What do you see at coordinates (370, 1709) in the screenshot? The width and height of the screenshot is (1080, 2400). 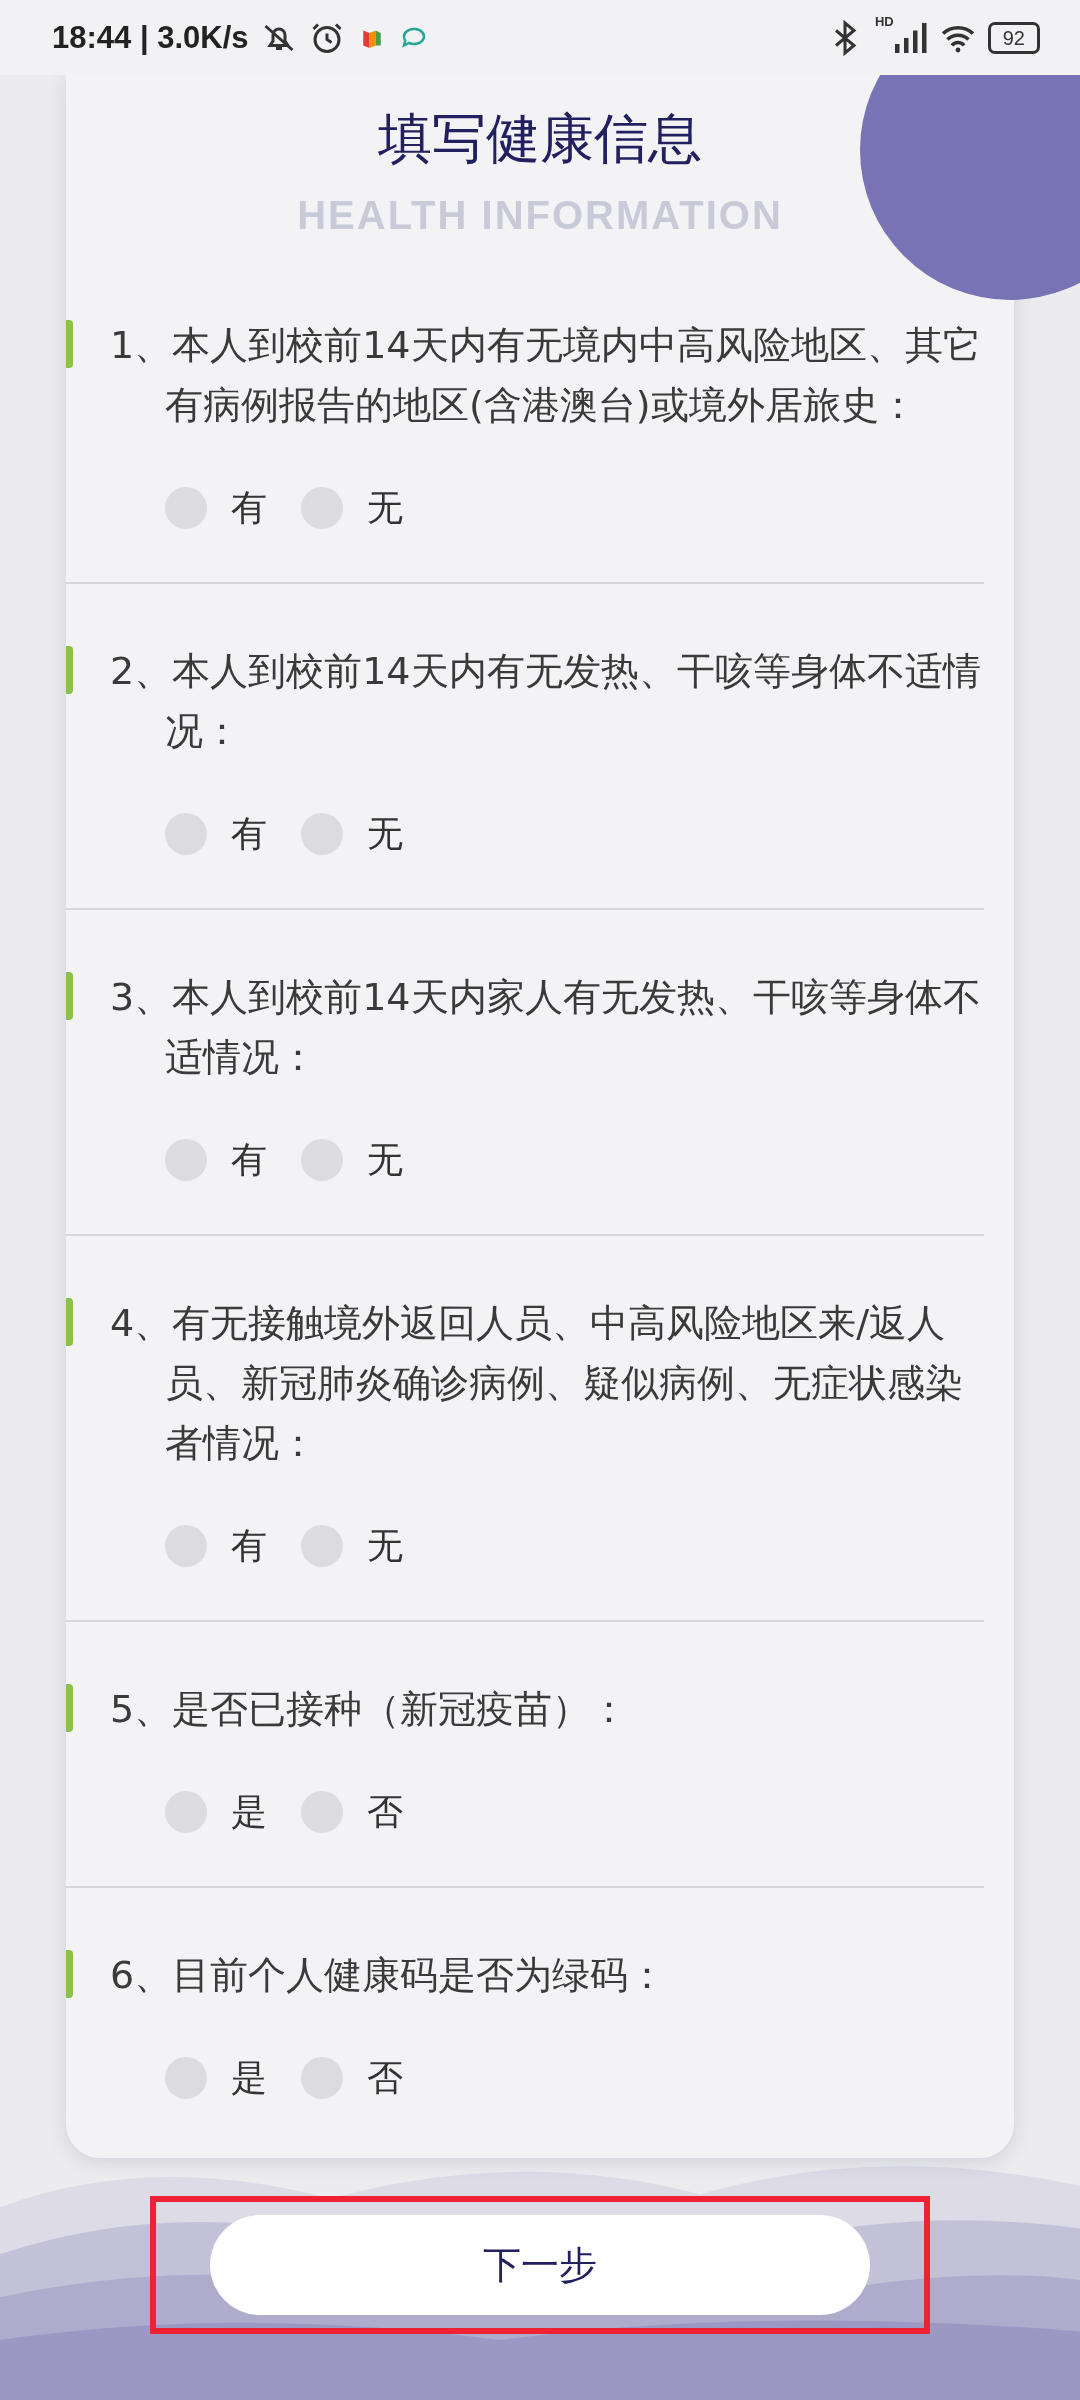 I see `question-text: 5、是否已接种（新冠疫苗）：` at bounding box center [370, 1709].